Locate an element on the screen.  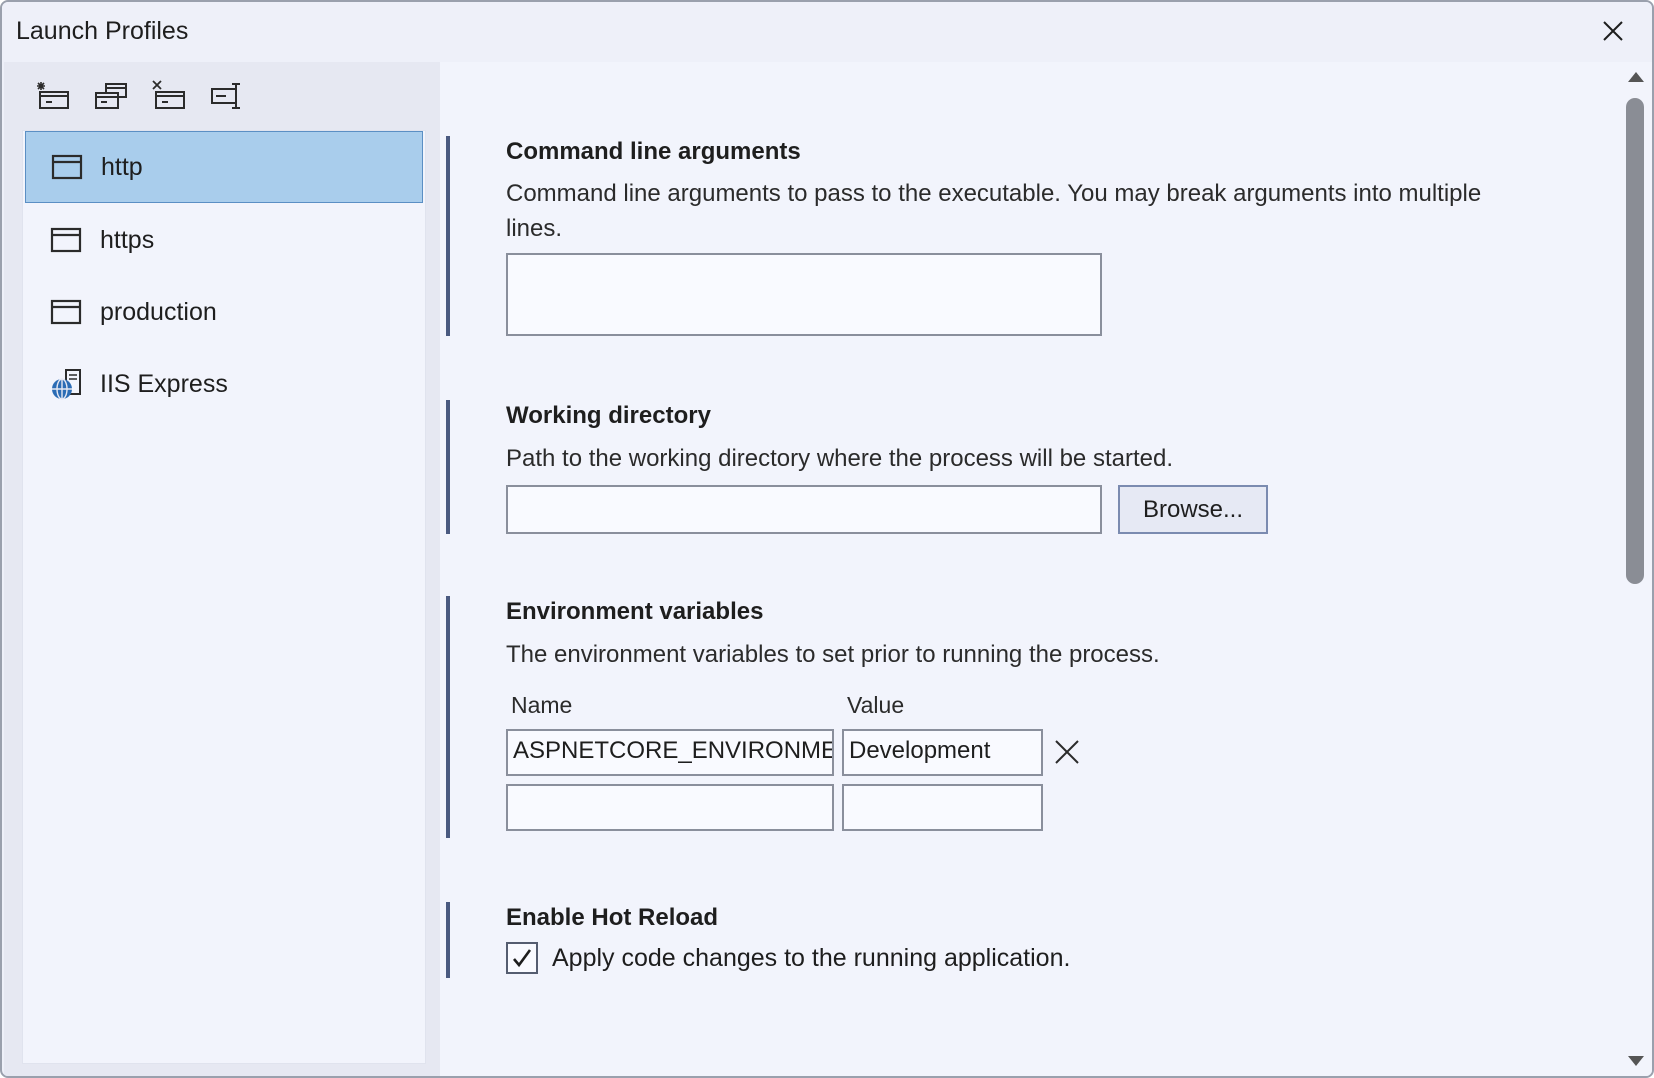
checkmark-icon is located at coordinates (522, 958).